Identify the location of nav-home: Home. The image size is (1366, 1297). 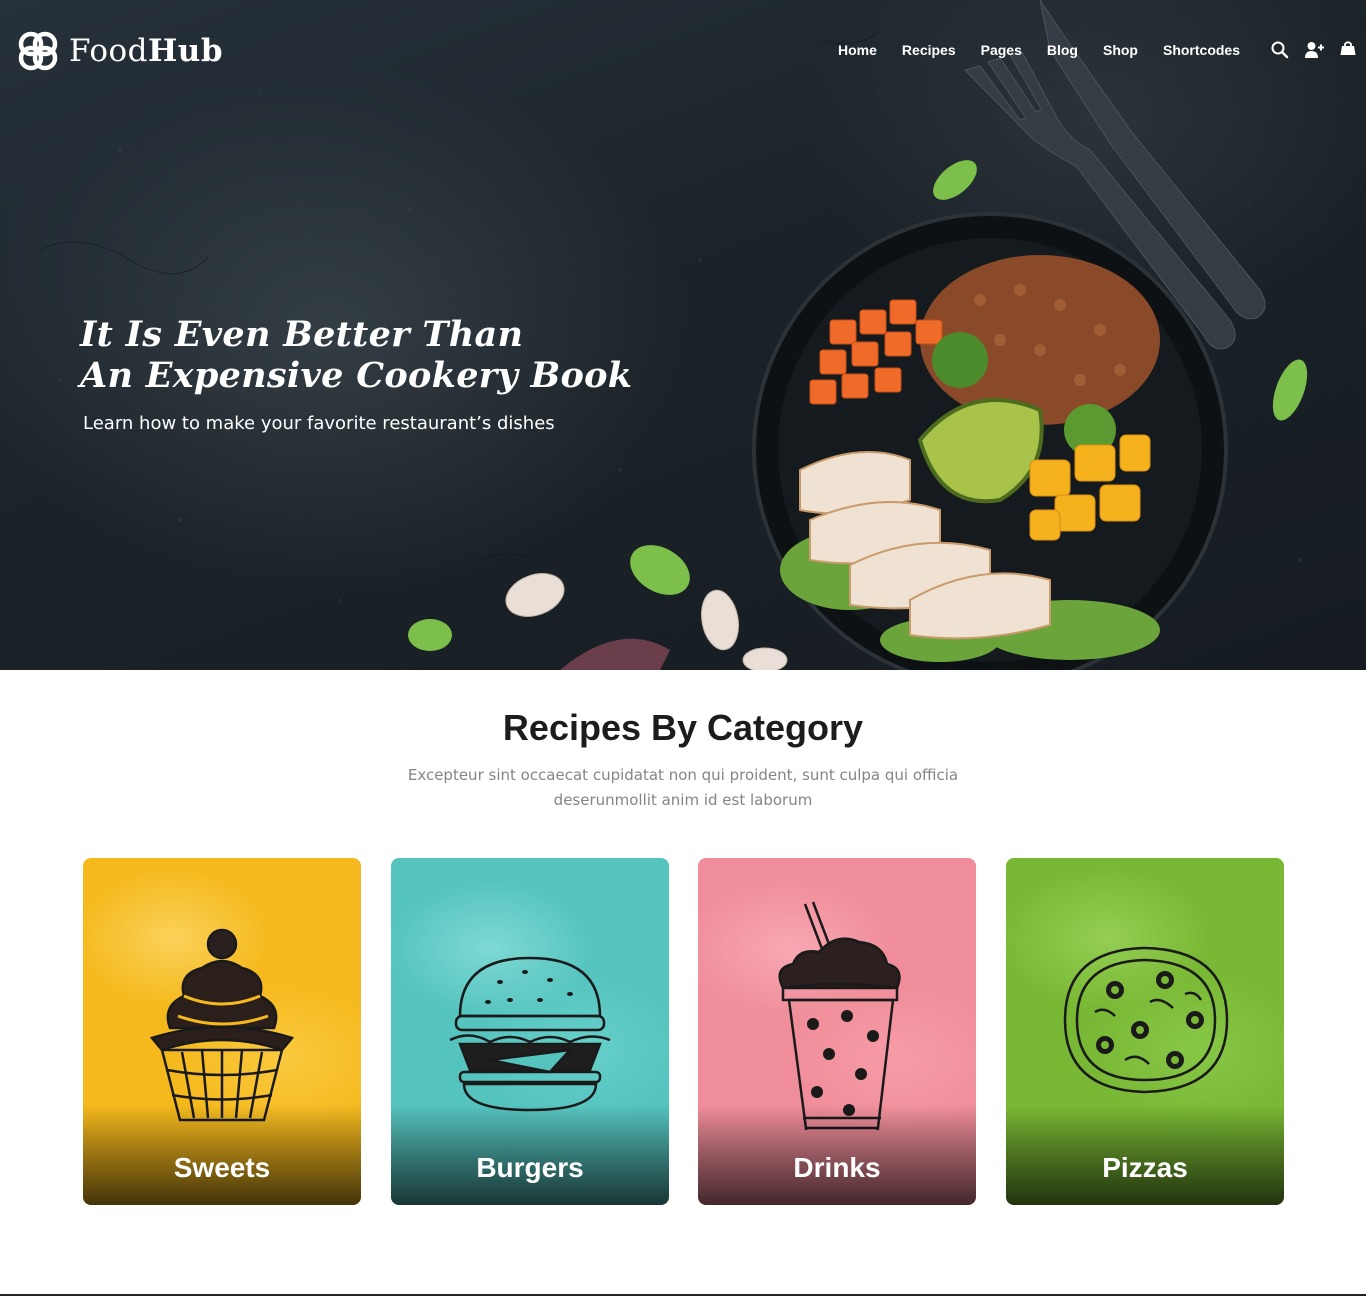
(857, 50).